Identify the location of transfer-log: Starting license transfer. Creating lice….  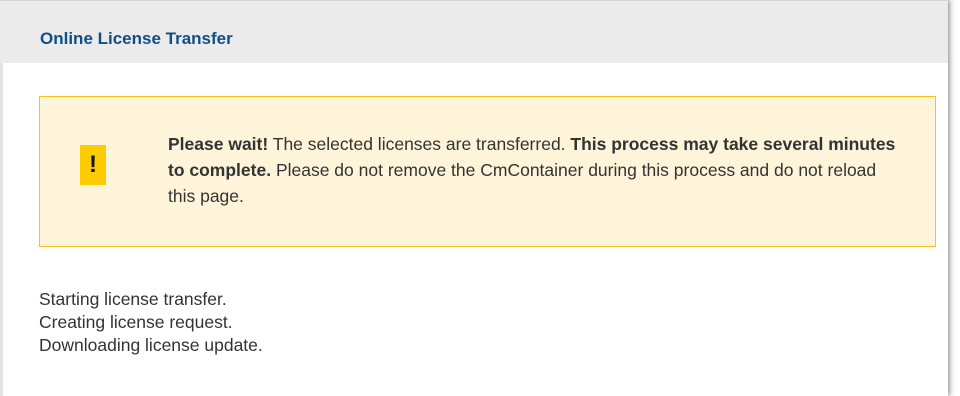
(151, 322).